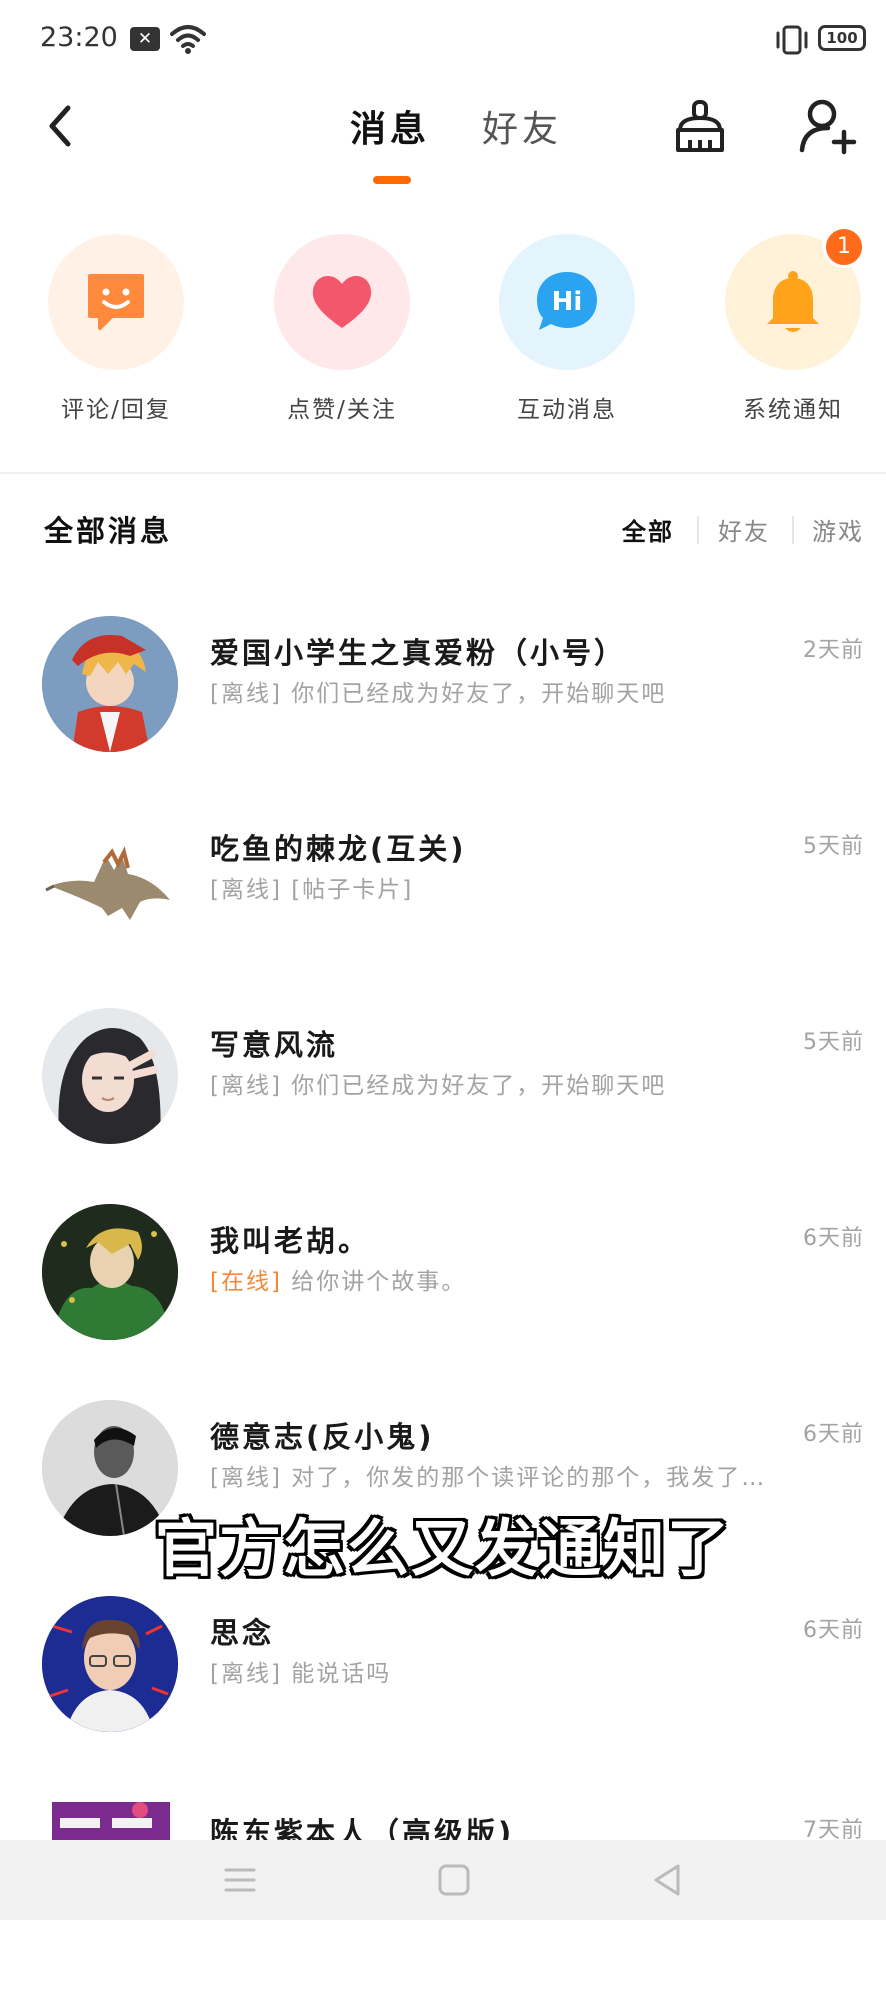 The image size is (886, 1992). I want to click on system-notifications-label: 系统通知, so click(793, 410).